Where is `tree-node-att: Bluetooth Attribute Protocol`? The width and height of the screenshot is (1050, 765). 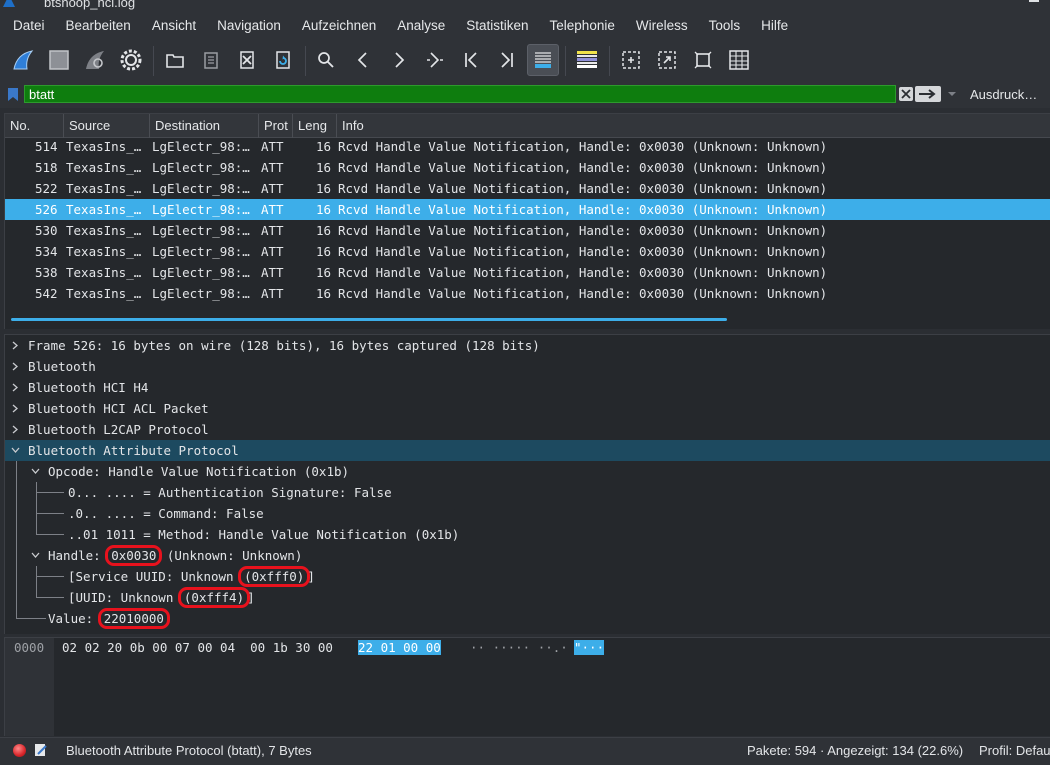
tree-node-att: Bluetooth Attribute Protocol is located at coordinates (527, 450).